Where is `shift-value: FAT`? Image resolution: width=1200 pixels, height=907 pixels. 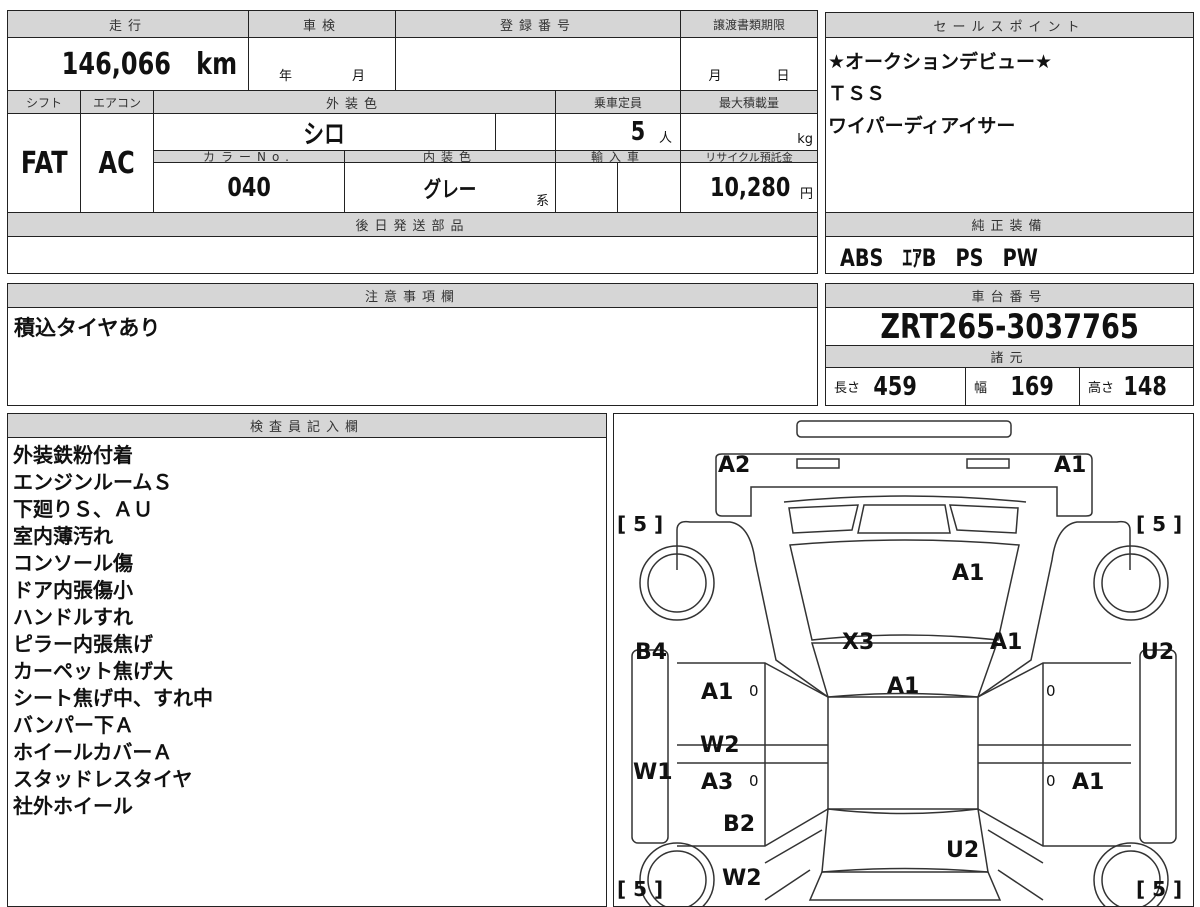
shift-value: FAT is located at coordinates (44, 163).